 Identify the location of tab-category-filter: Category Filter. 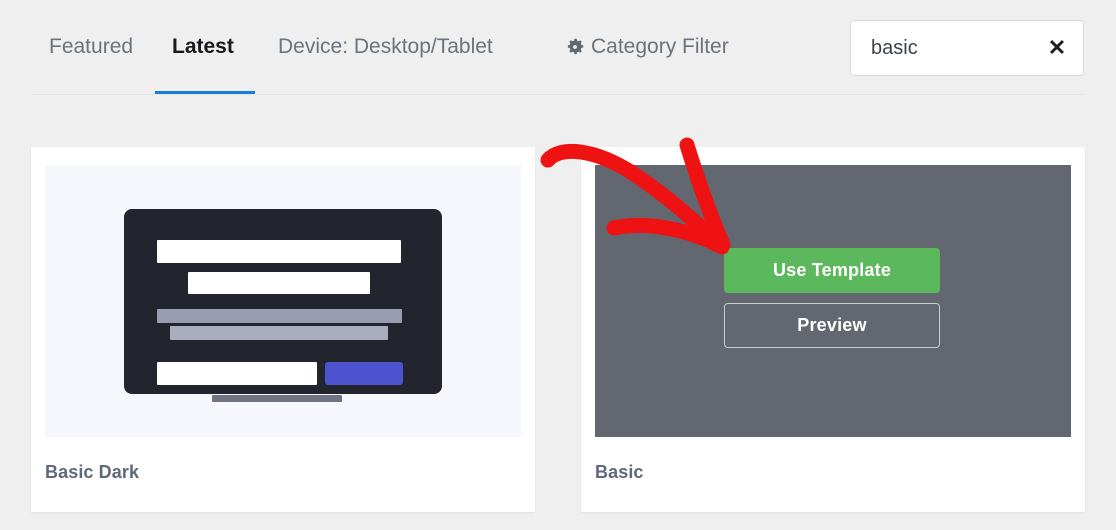
(647, 47).